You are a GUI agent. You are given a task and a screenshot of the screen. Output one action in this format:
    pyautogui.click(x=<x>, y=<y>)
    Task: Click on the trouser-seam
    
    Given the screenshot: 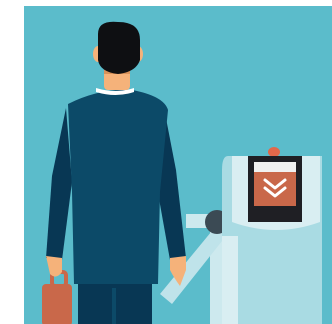 What is the action you would take?
    pyautogui.click(x=114, y=306)
    